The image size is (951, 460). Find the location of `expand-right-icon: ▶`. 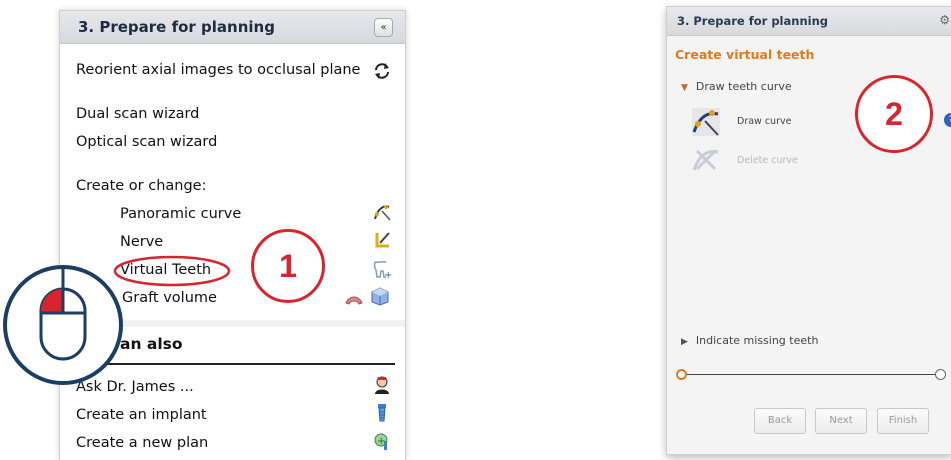

expand-right-icon: ▶ is located at coordinates (684, 342).